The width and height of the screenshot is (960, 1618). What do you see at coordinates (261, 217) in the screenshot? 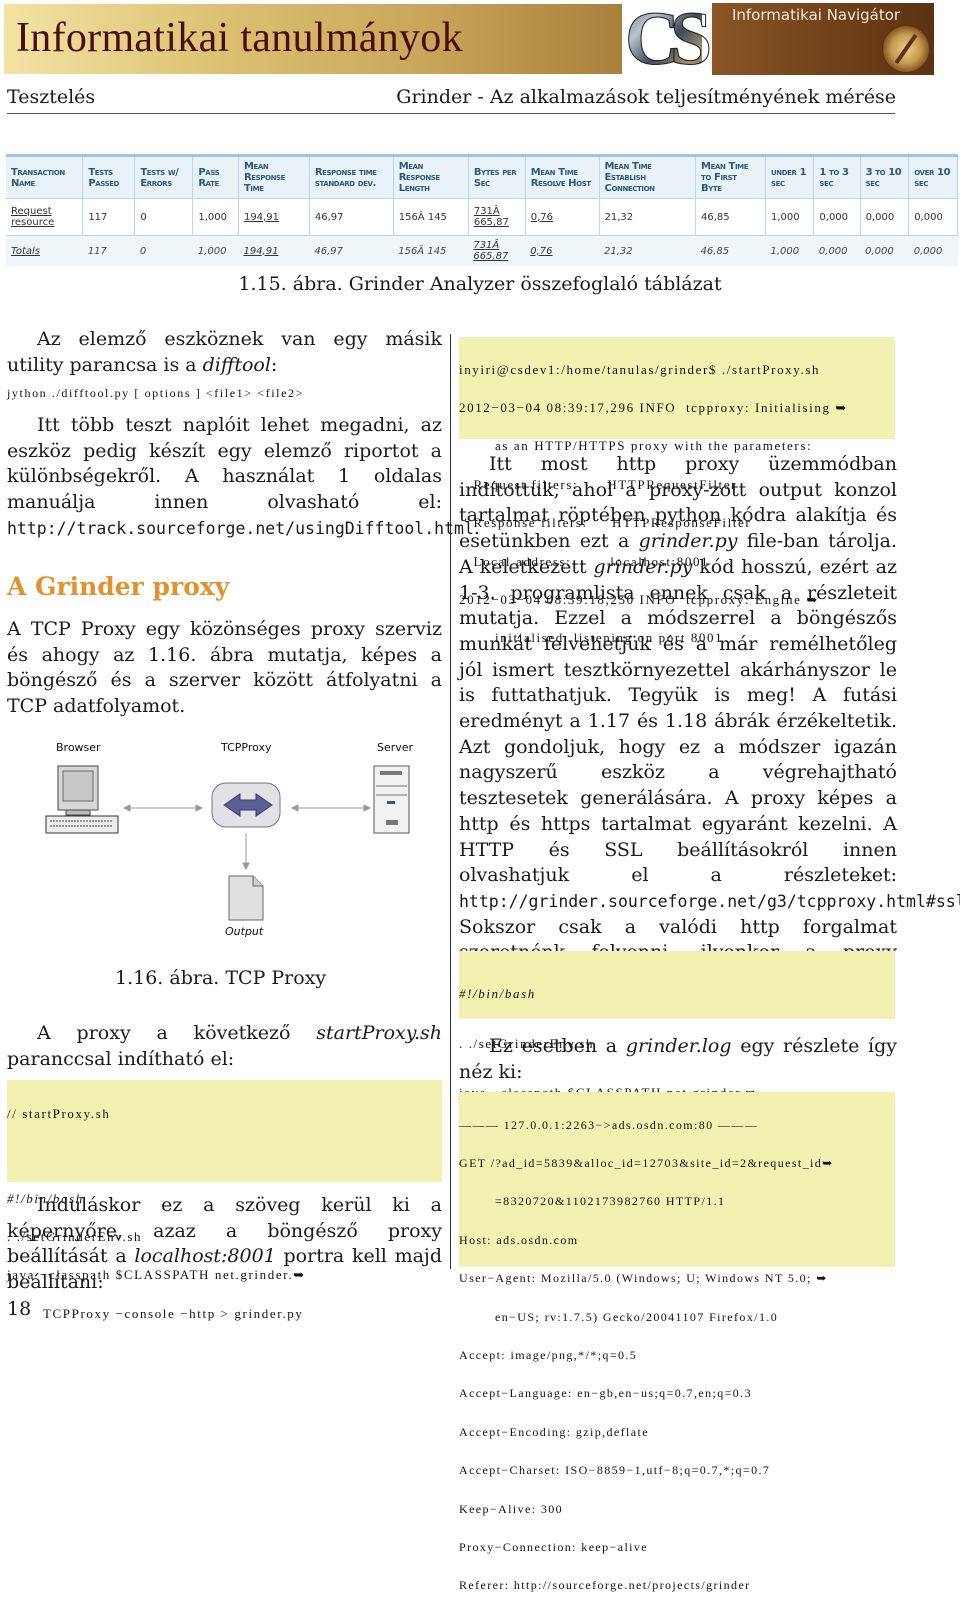
I see `table-cell-link: 194,91` at bounding box center [261, 217].